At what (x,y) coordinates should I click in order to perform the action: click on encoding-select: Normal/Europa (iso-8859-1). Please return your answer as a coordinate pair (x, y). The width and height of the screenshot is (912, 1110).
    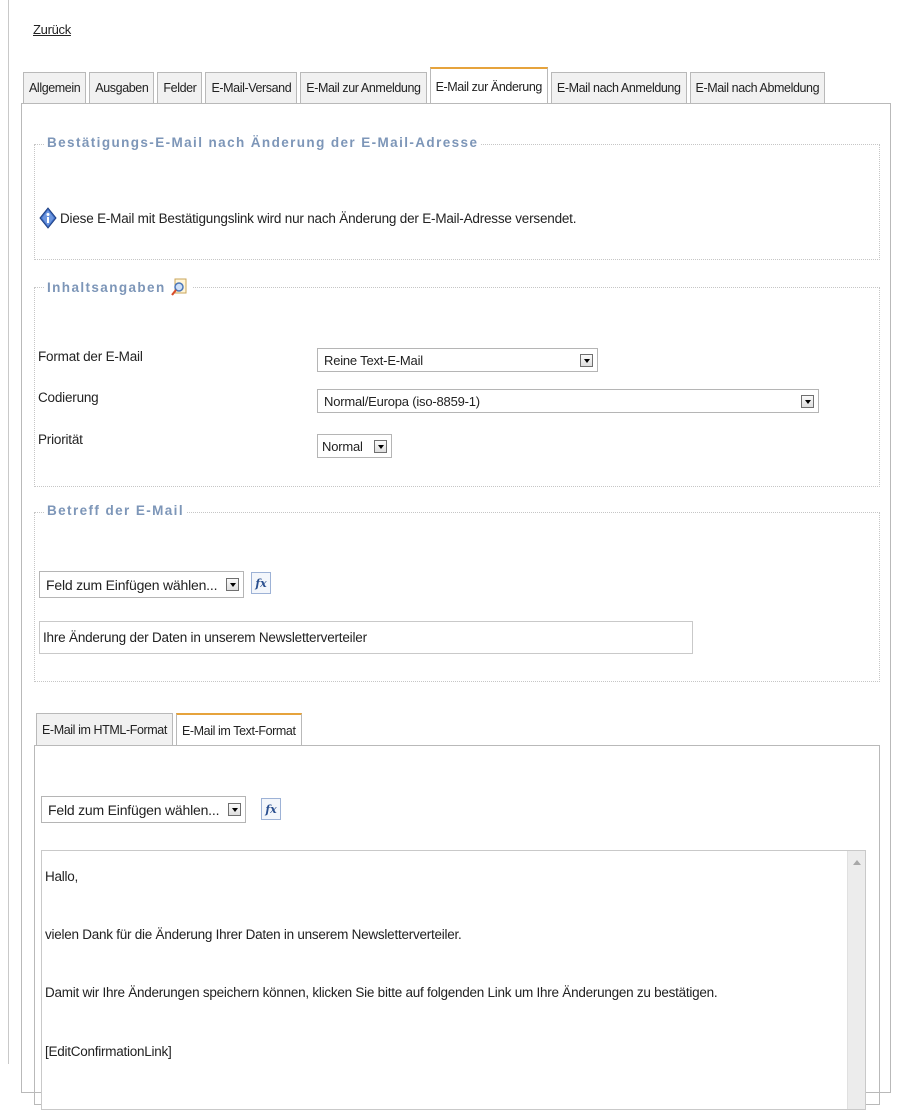
    Looking at the image, I should click on (568, 401).